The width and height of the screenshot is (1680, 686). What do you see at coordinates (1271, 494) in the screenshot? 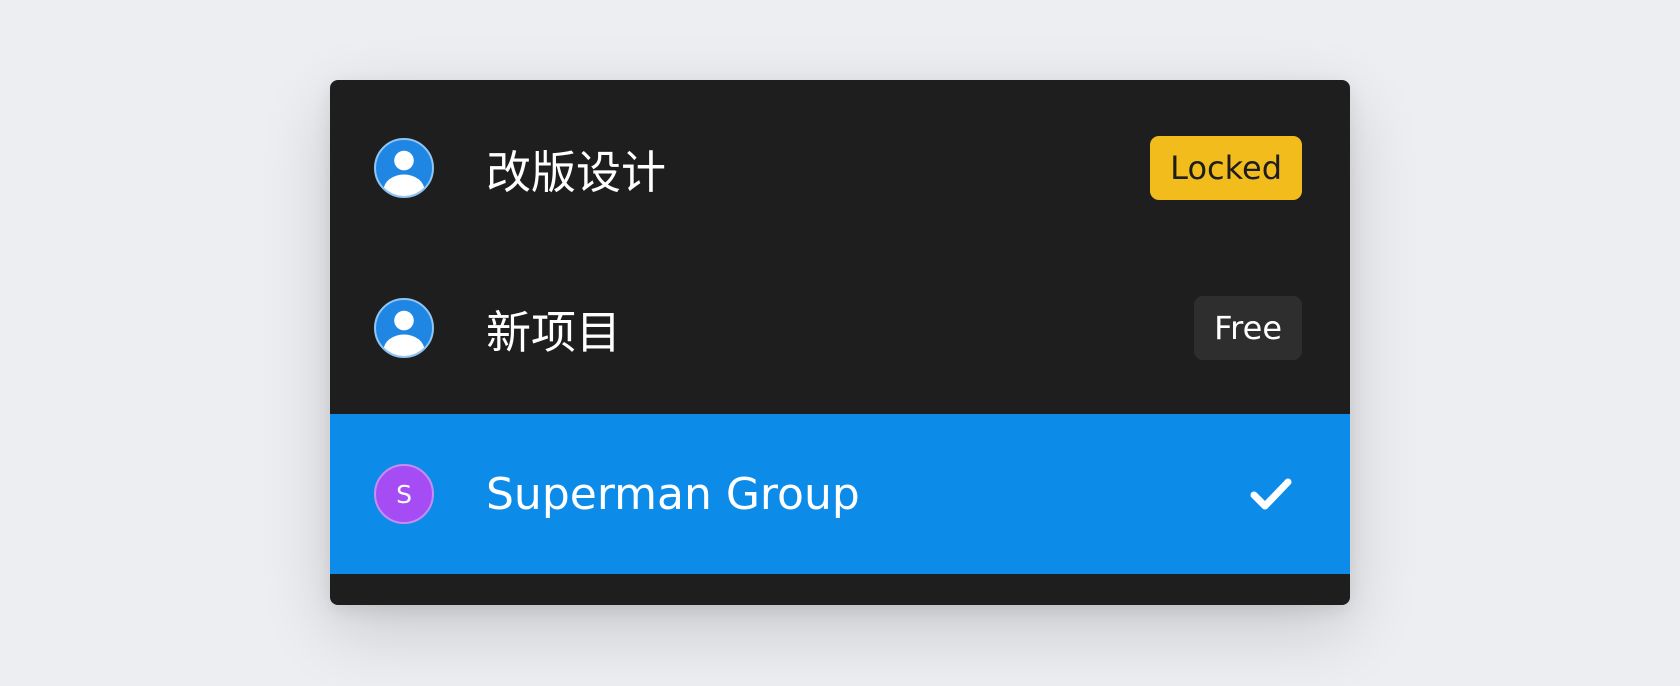
I see `checkmark-icon` at bounding box center [1271, 494].